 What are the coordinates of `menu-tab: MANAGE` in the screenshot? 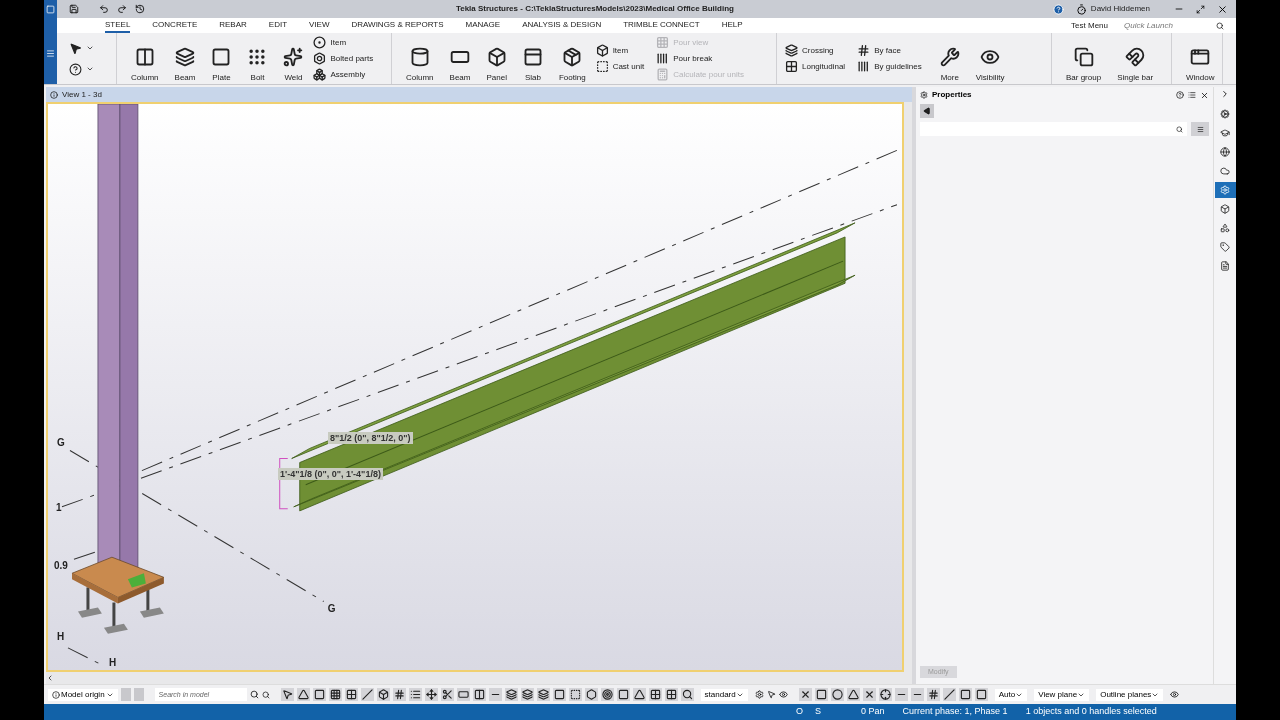 It's located at (483, 25).